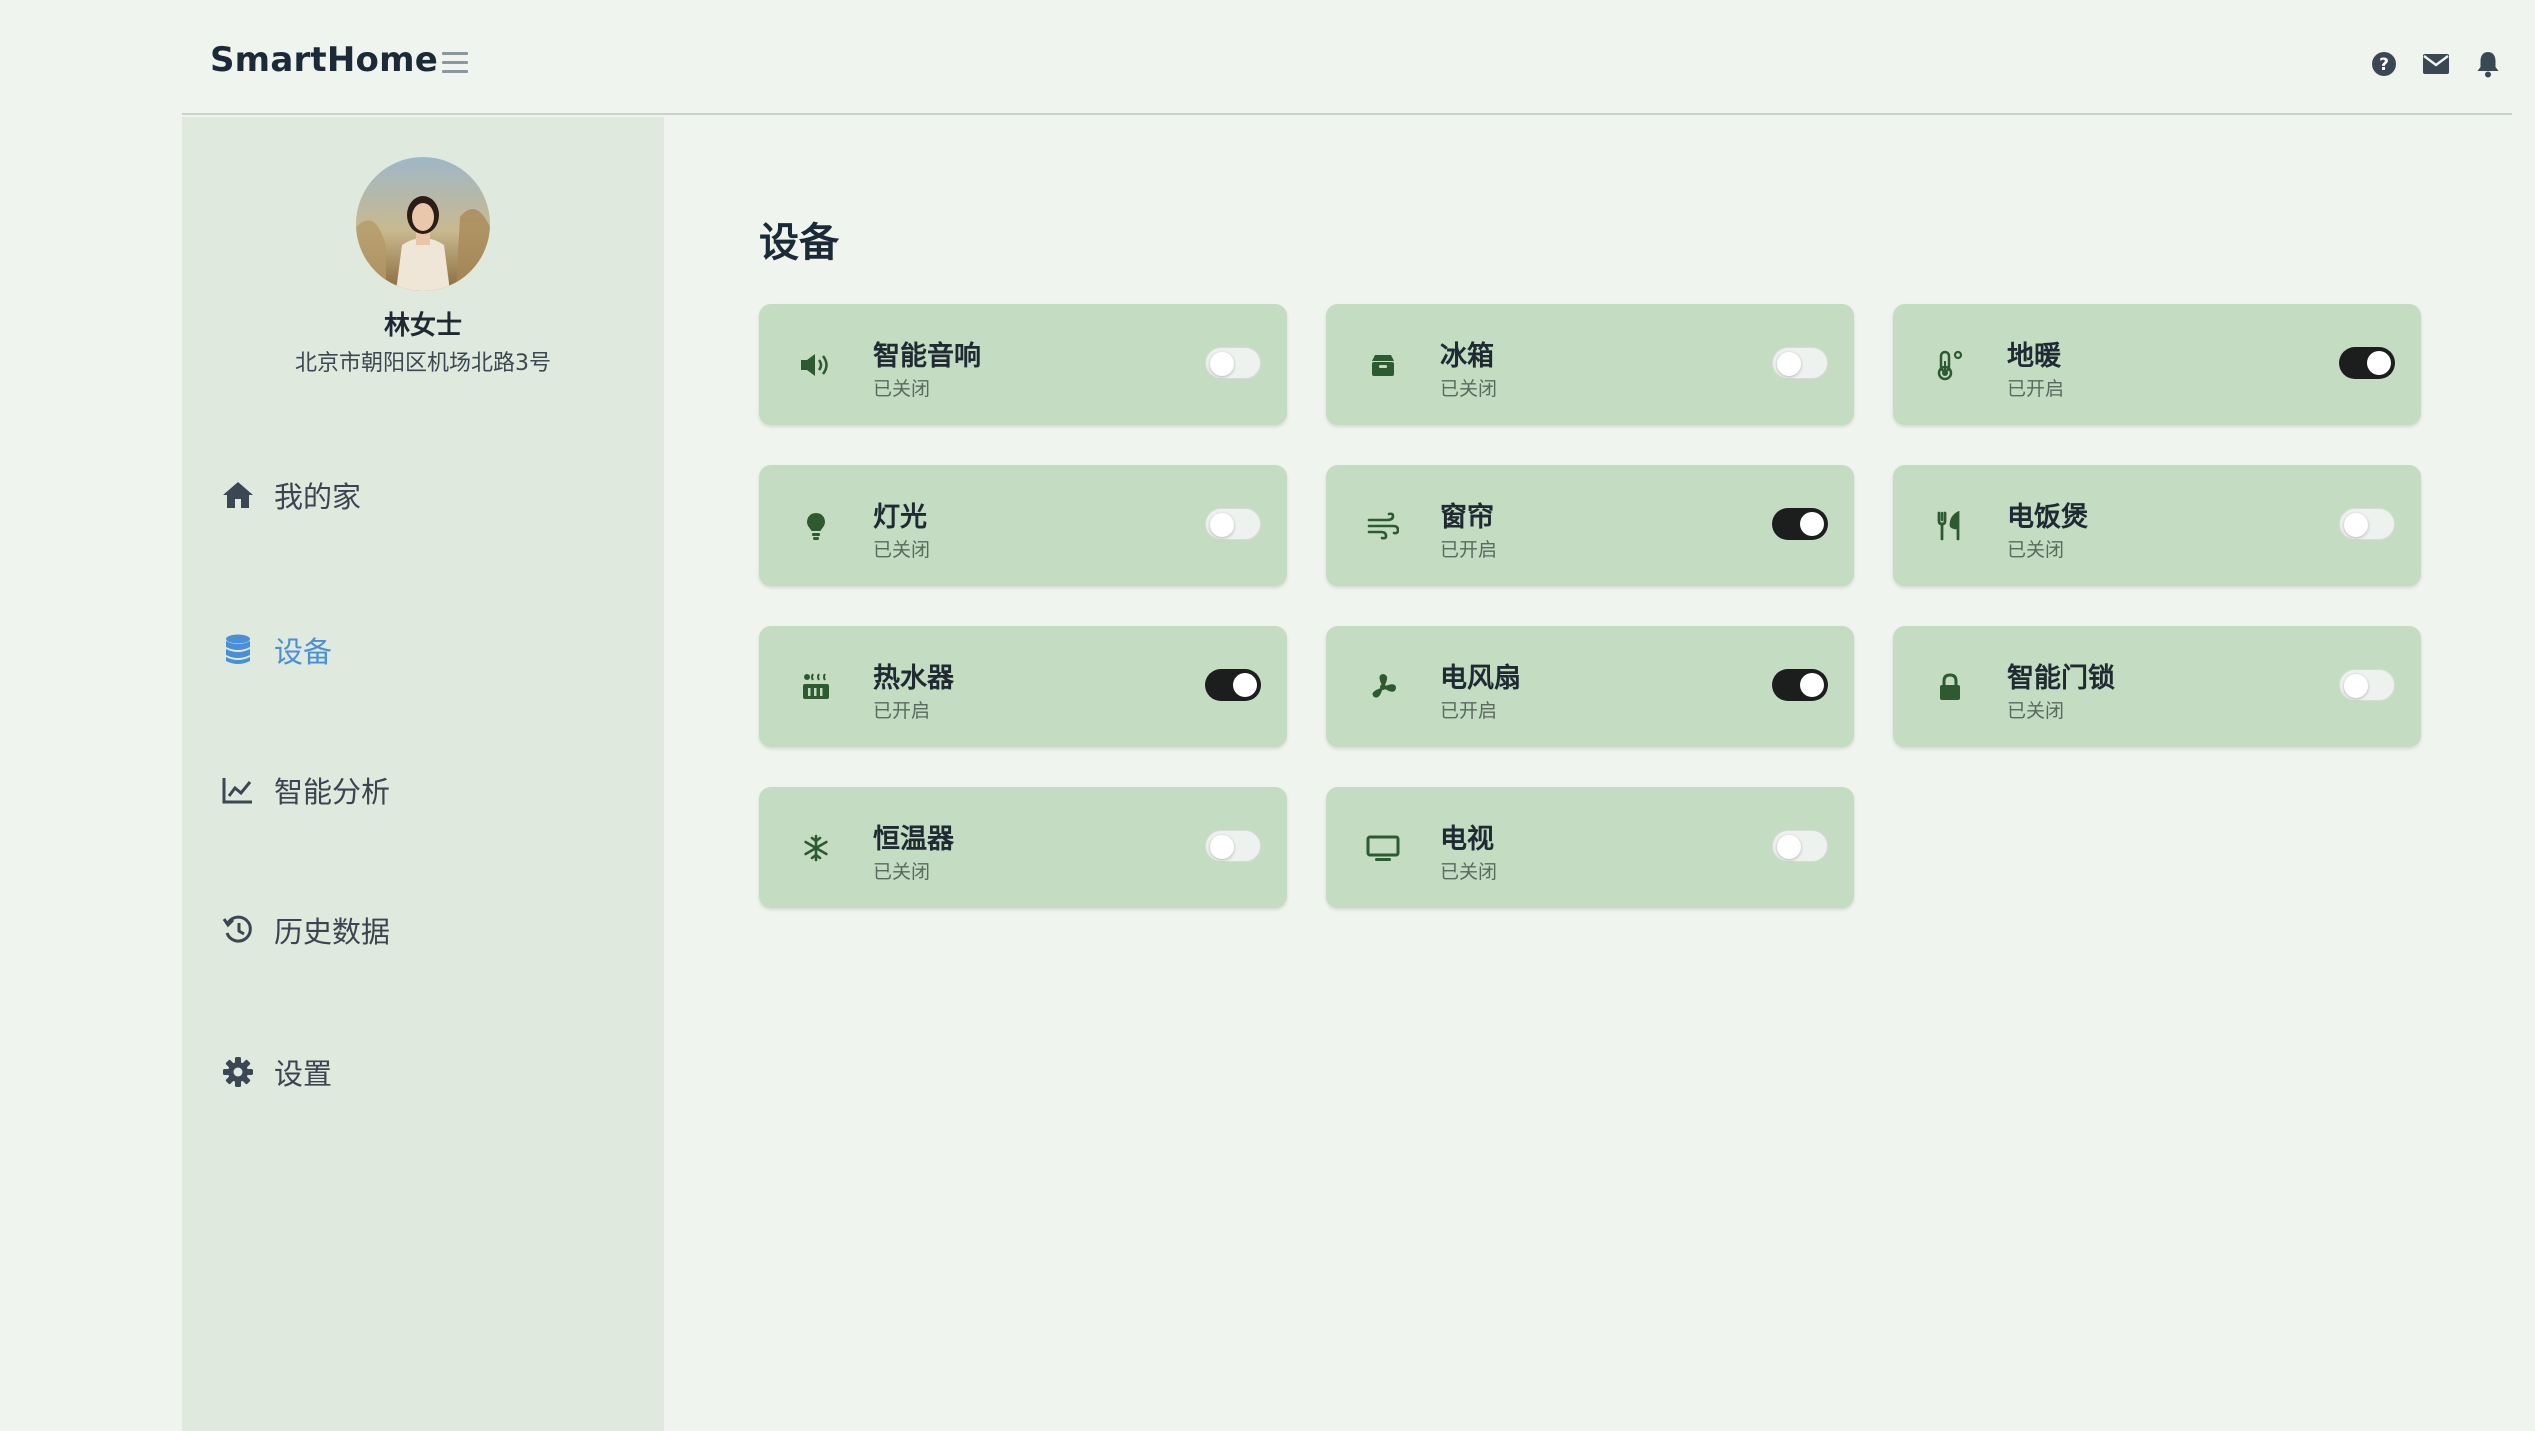 The image size is (2535, 1431). I want to click on top-bar: SmartHome ?, so click(1347, 57).